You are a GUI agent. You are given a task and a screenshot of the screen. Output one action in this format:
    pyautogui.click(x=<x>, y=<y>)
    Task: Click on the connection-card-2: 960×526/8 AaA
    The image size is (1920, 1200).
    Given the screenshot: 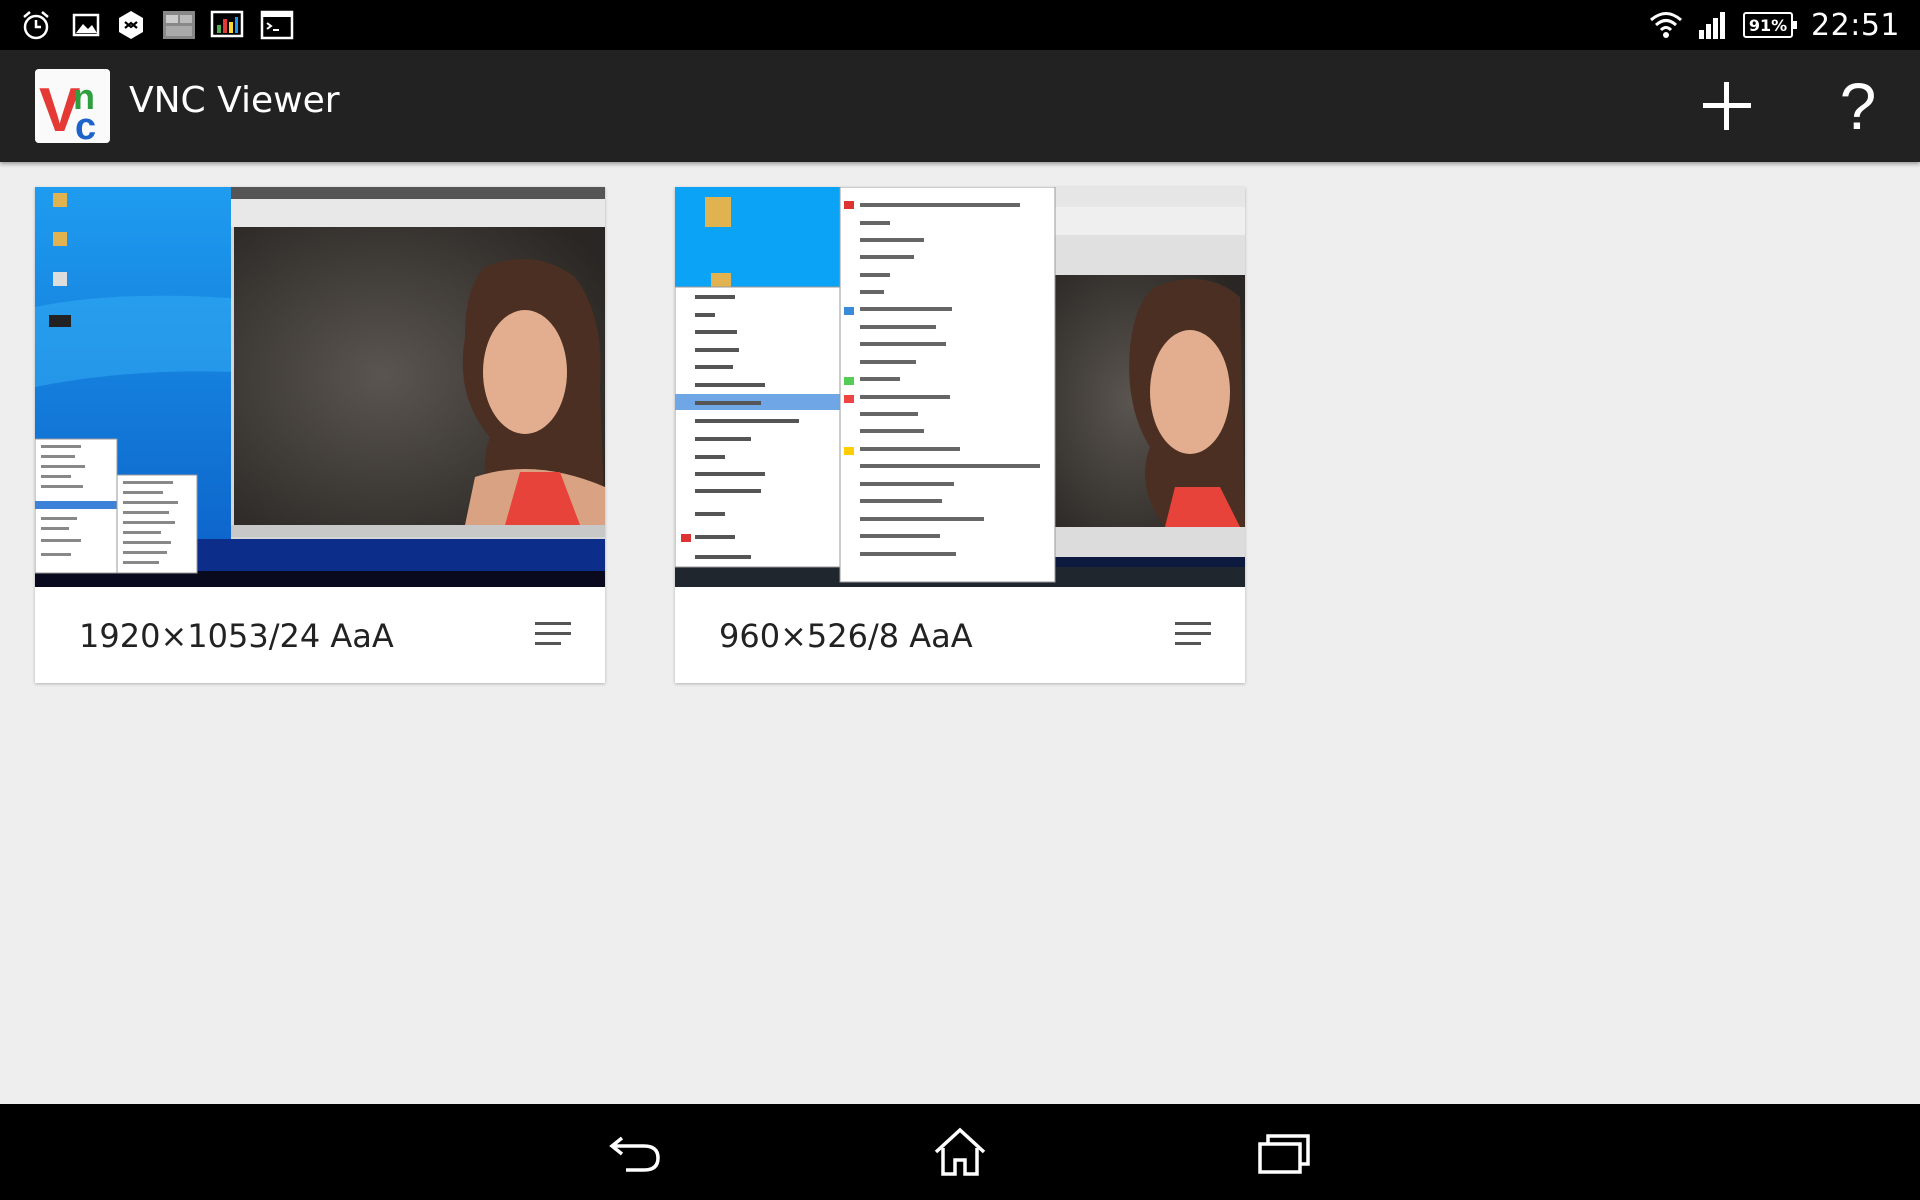 What is the action you would take?
    pyautogui.click(x=960, y=435)
    